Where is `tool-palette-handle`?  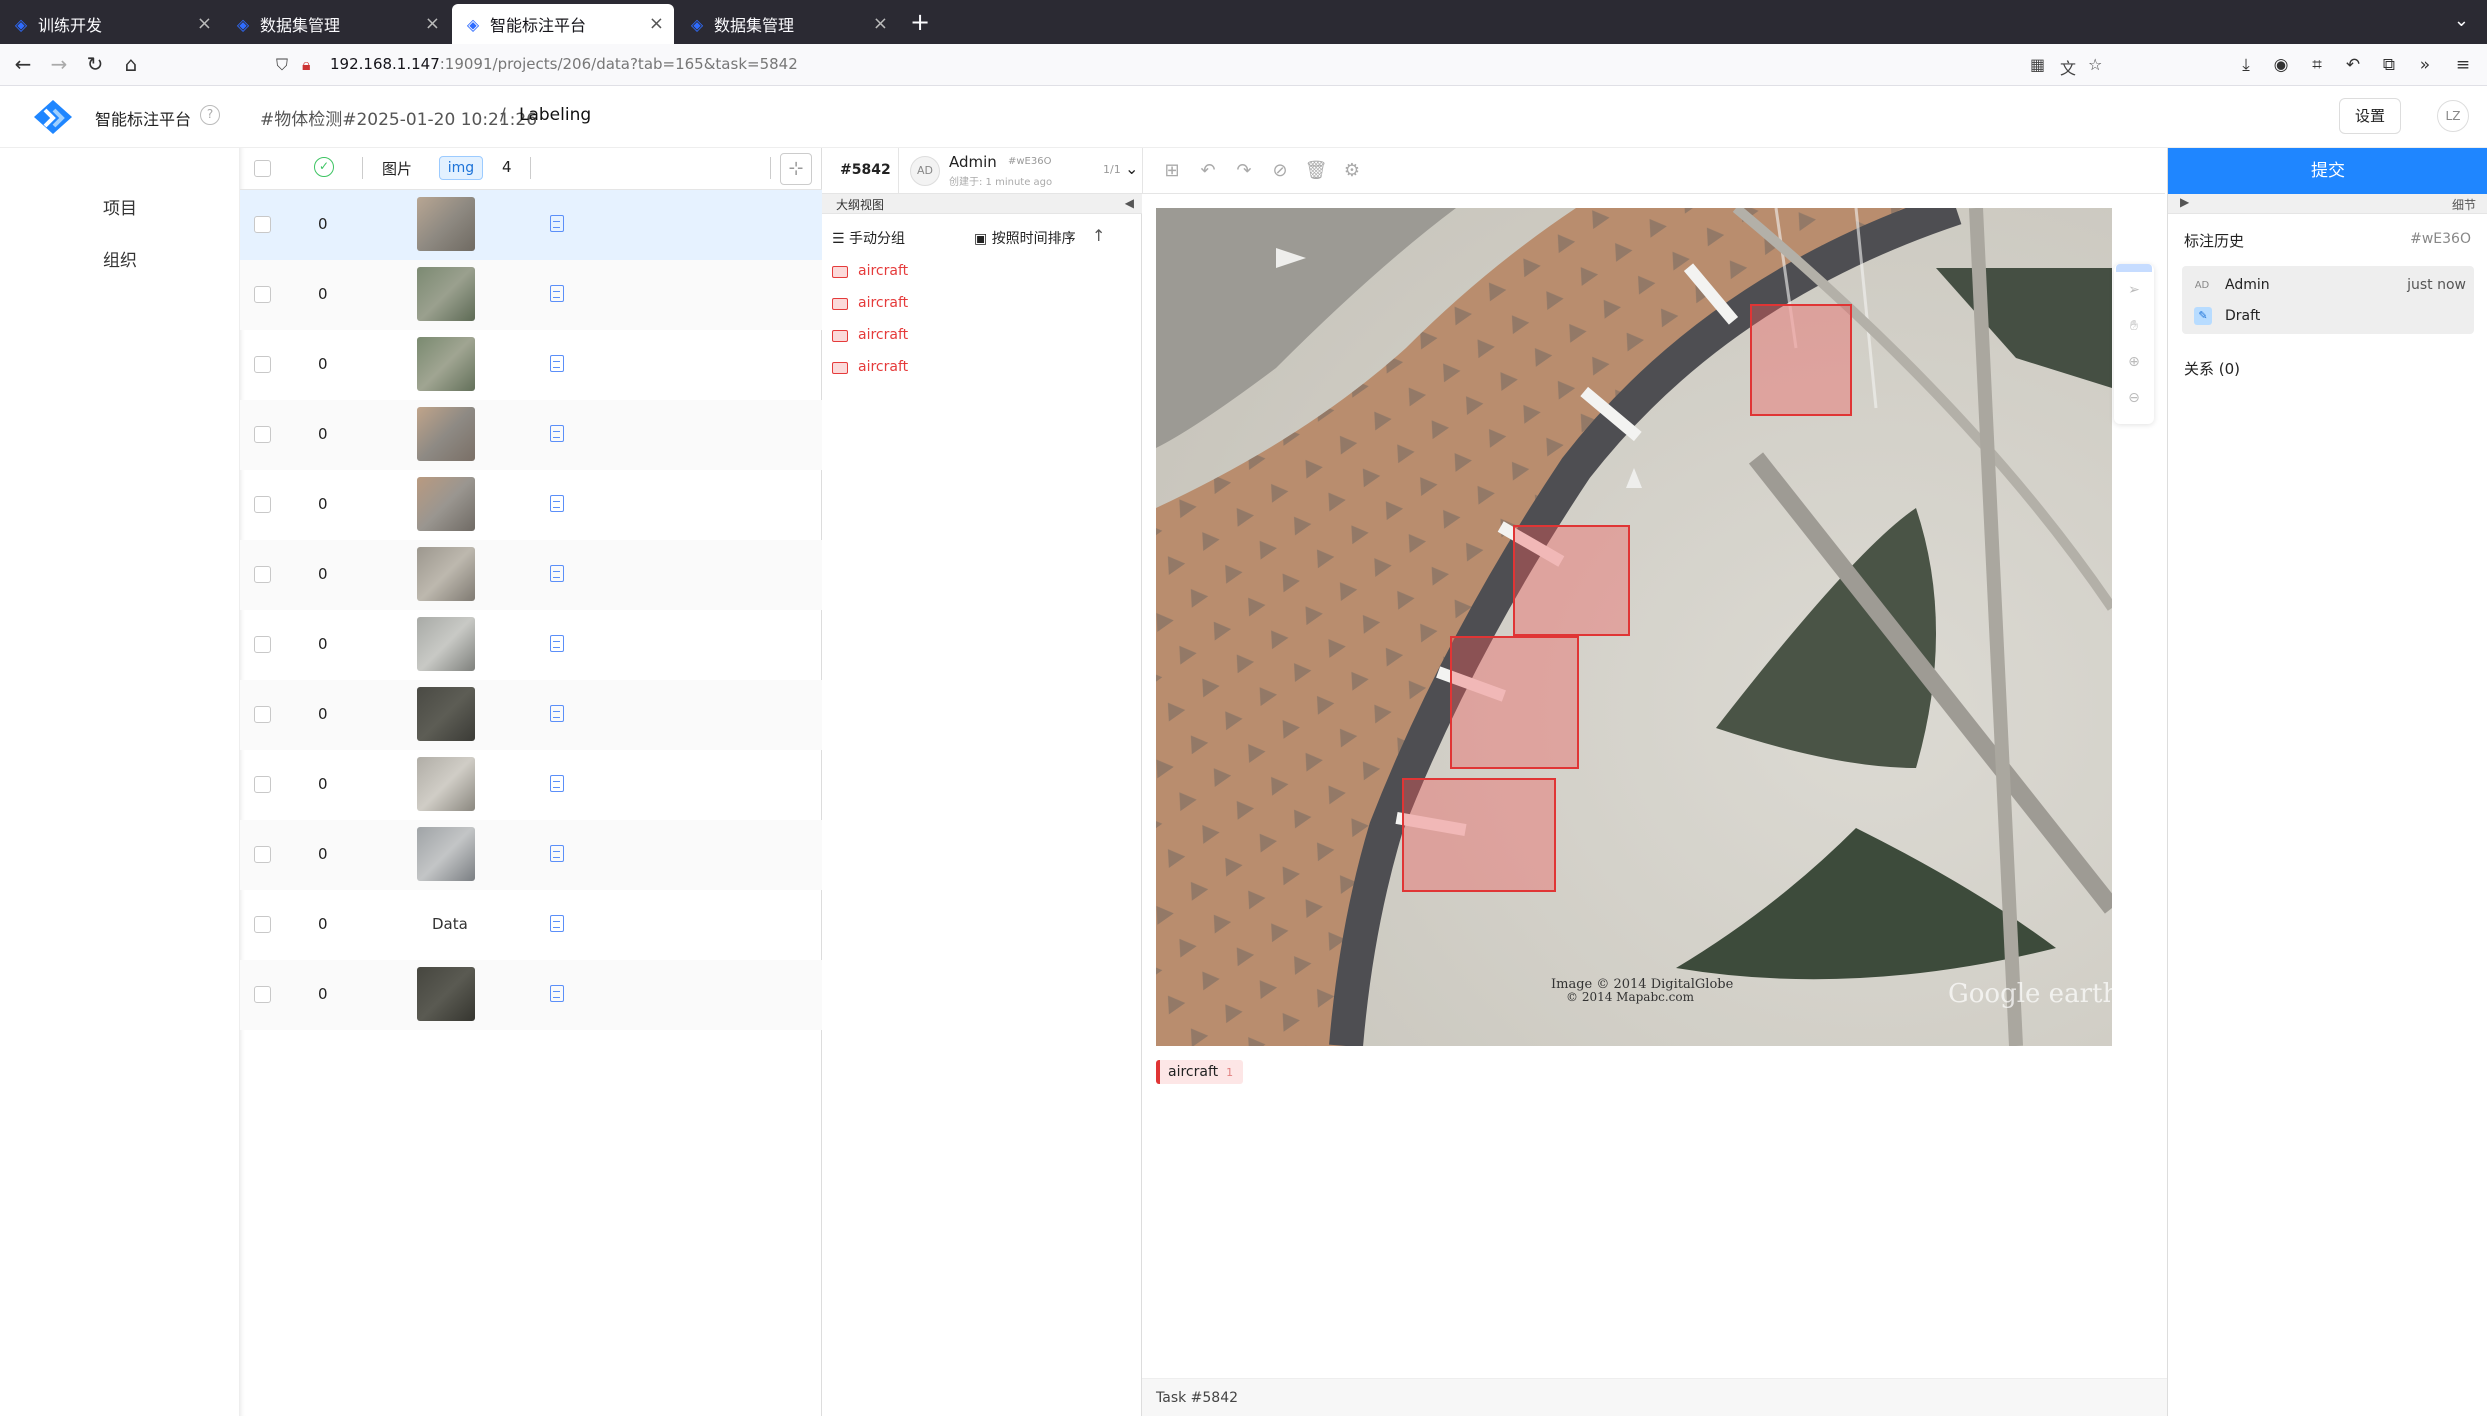
tool-palette-handle is located at coordinates (2134, 268).